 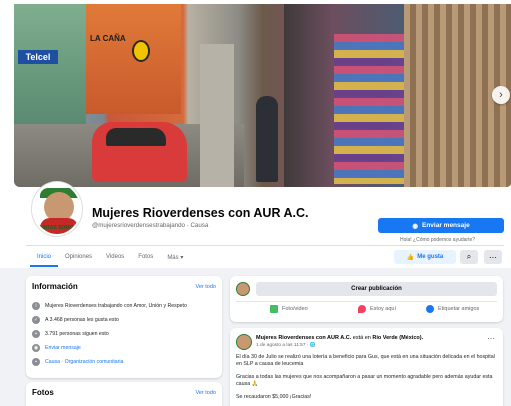 What do you see at coordinates (115, 259) in the screenshot?
I see `tab-videos: Videos` at bounding box center [115, 259].